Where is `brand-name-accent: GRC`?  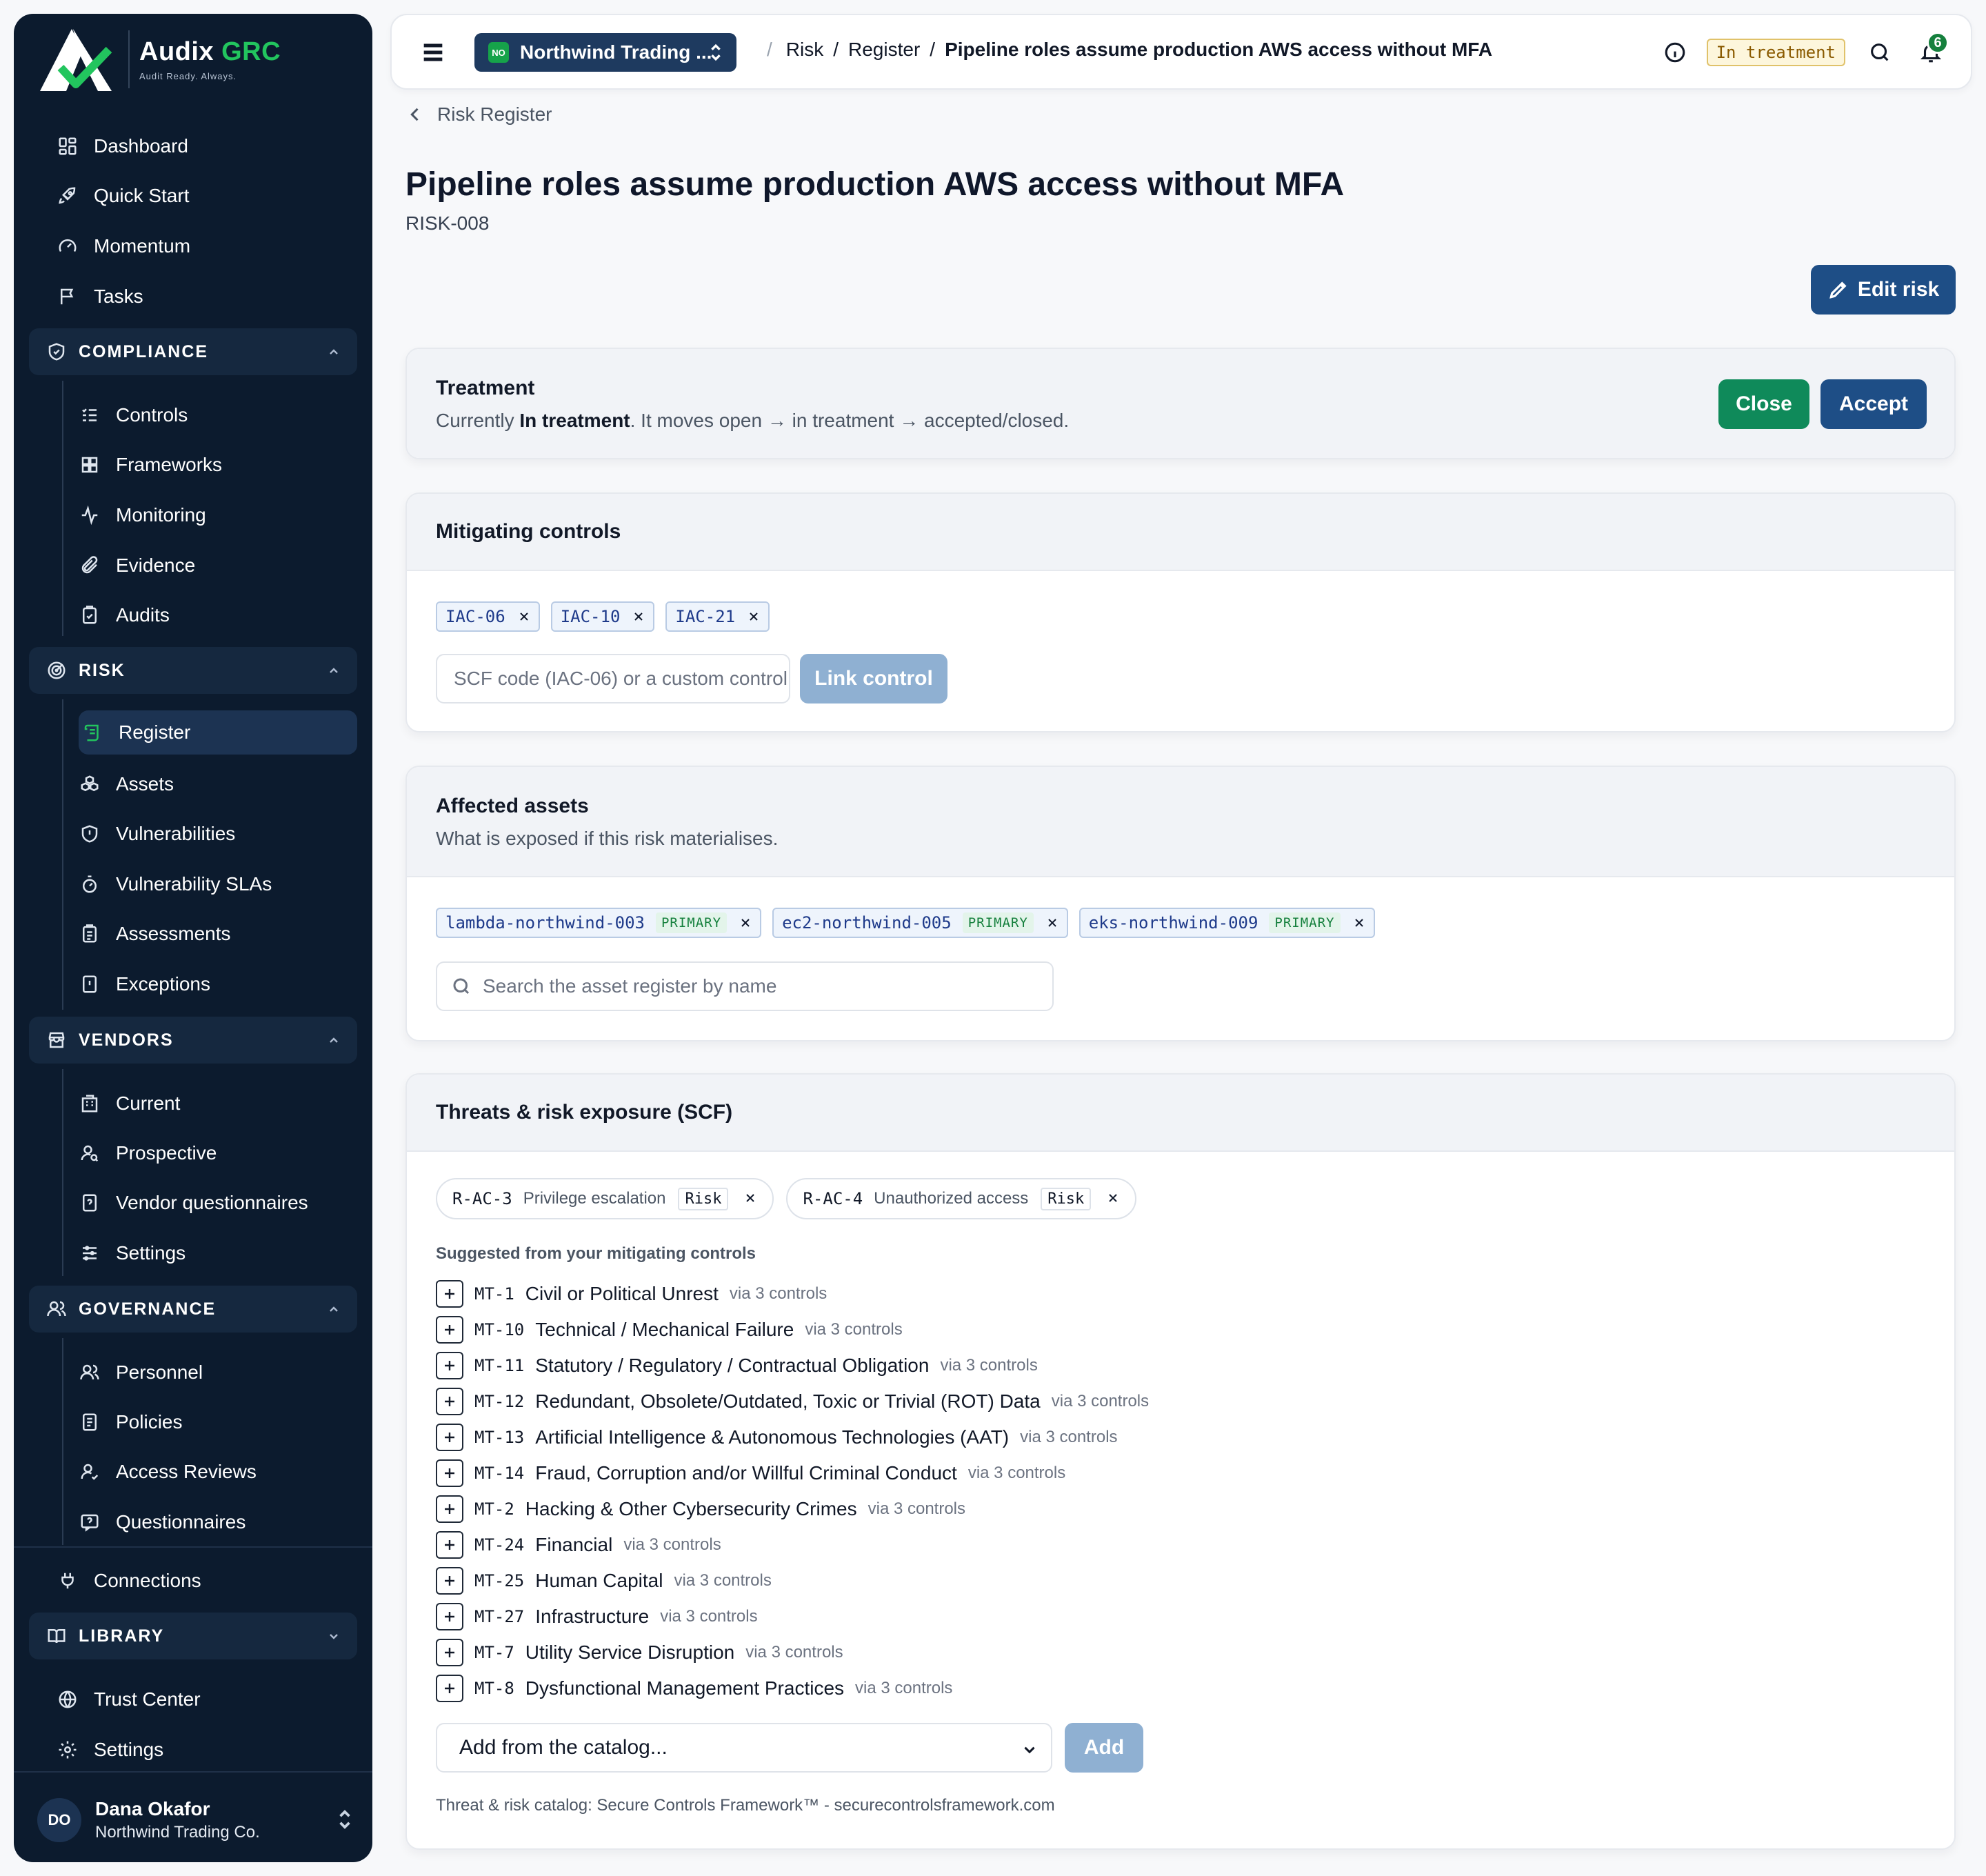
brand-name-accent: GRC is located at coordinates (251, 51).